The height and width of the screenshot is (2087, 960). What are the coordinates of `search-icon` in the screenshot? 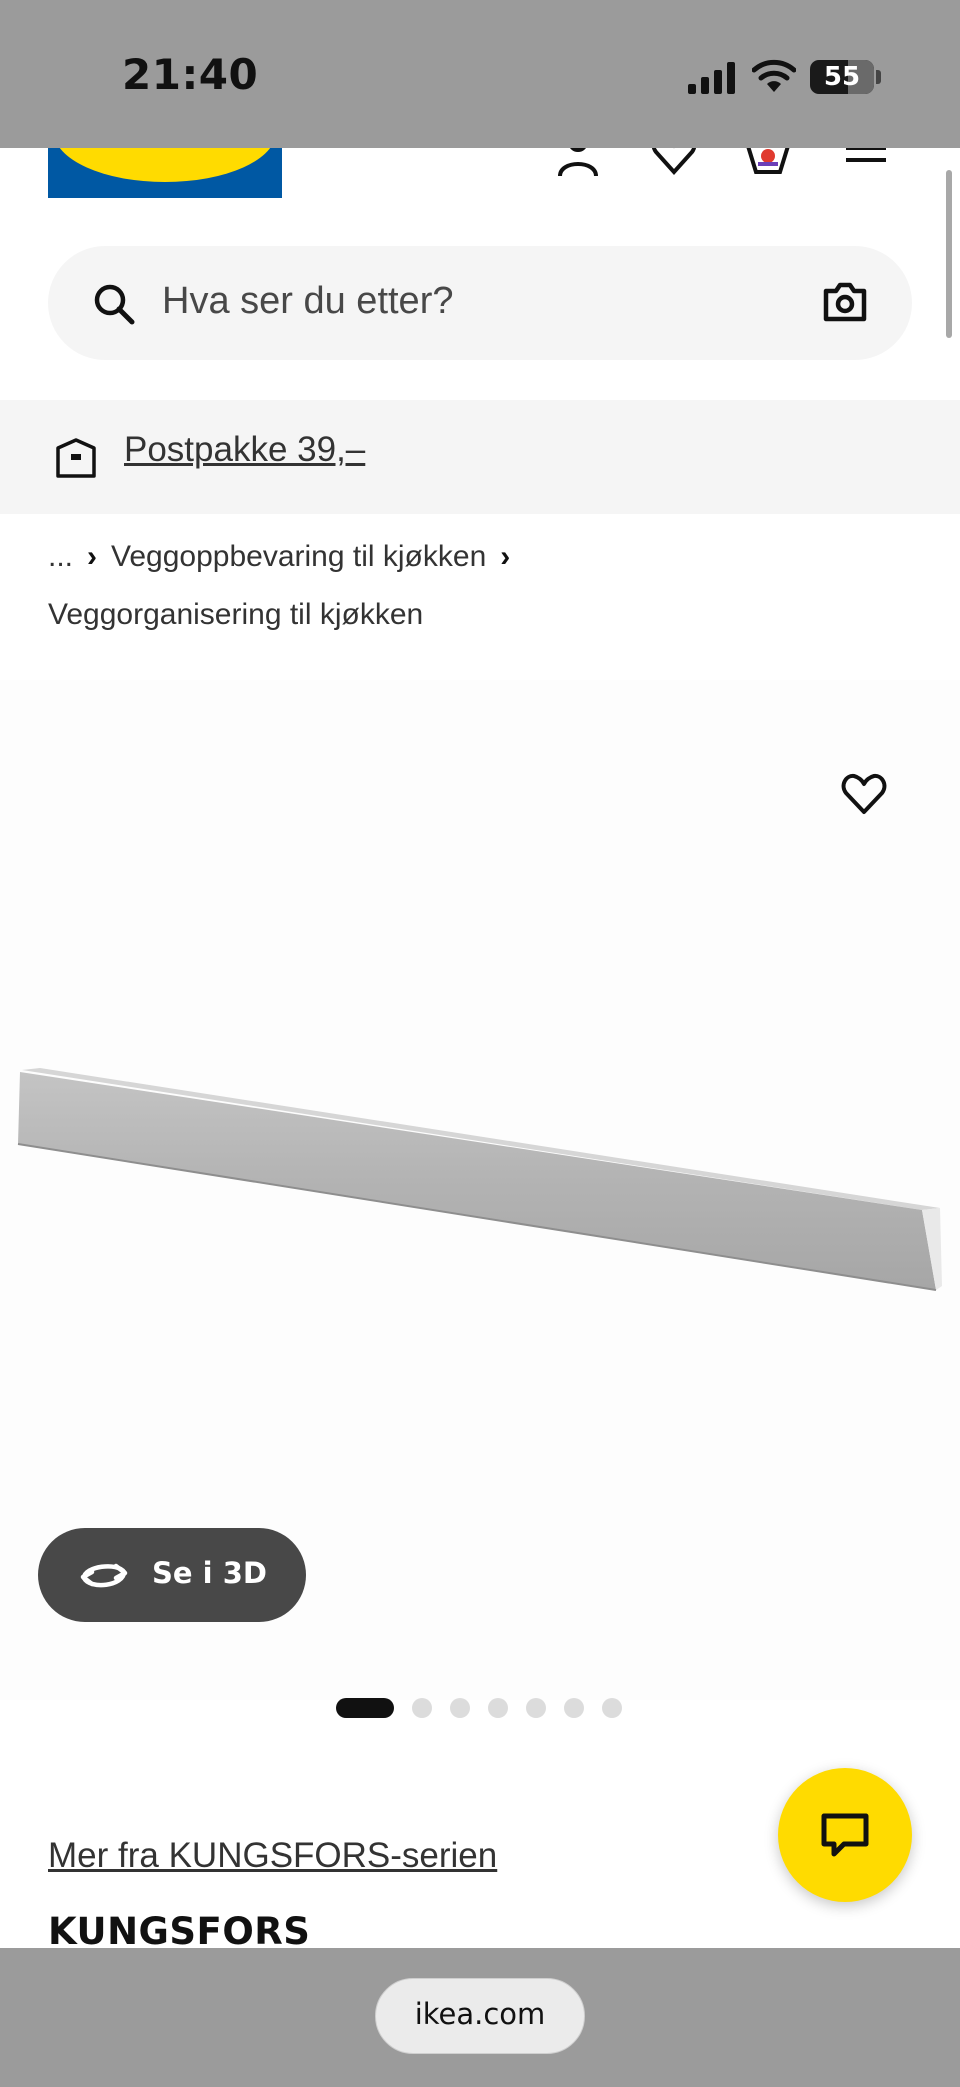 It's located at (114, 304).